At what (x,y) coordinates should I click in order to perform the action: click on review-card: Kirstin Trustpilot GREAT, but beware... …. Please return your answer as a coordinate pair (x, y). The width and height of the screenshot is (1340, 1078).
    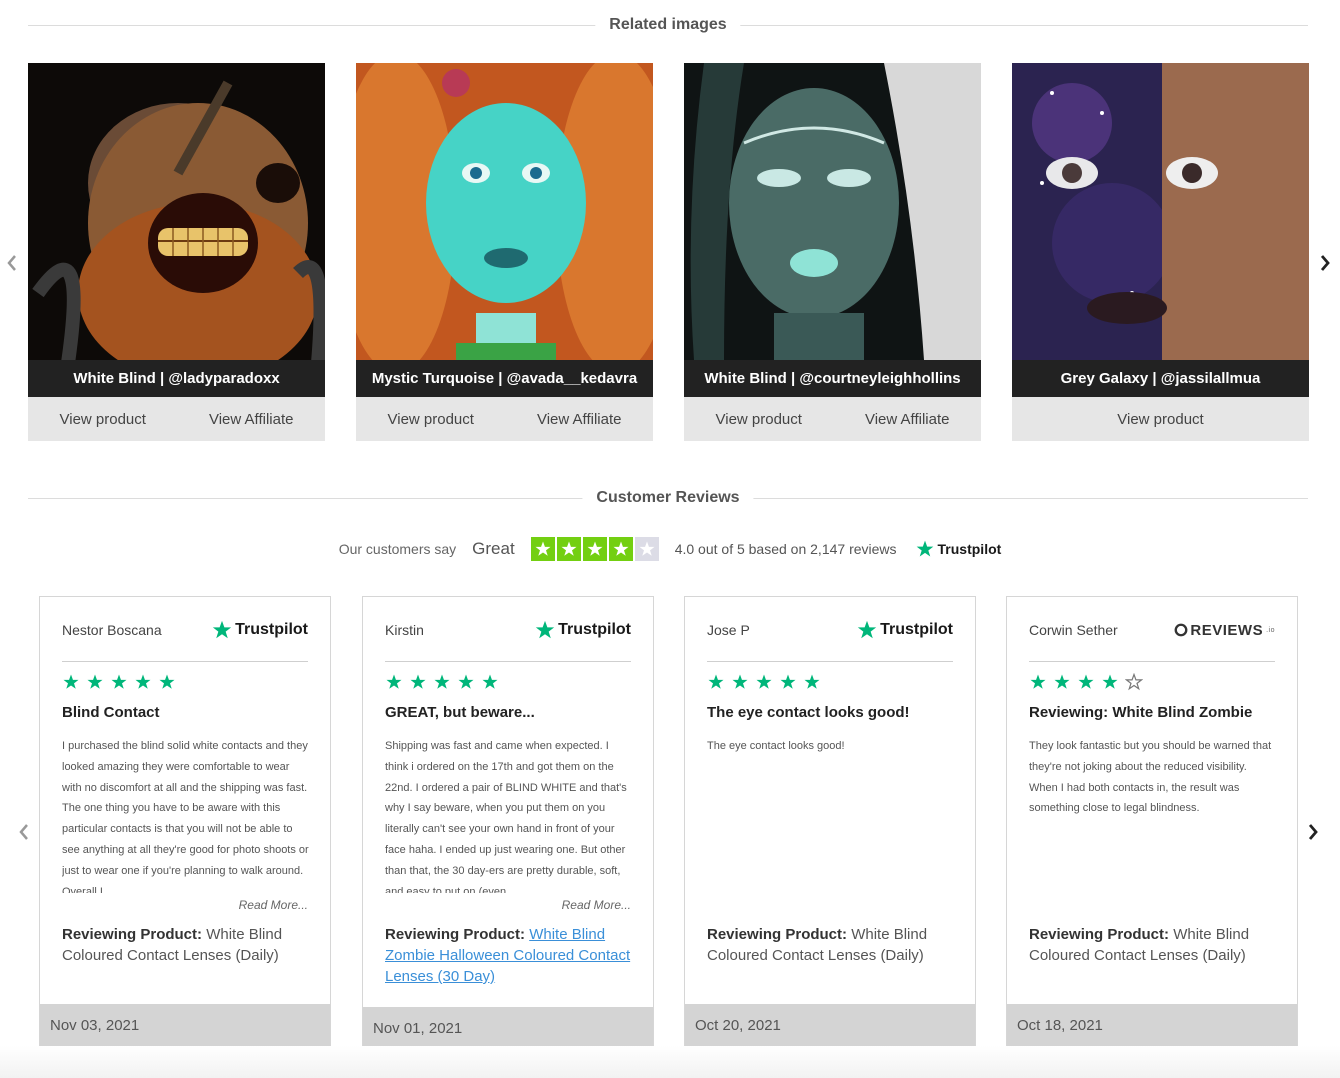
    Looking at the image, I should click on (508, 823).